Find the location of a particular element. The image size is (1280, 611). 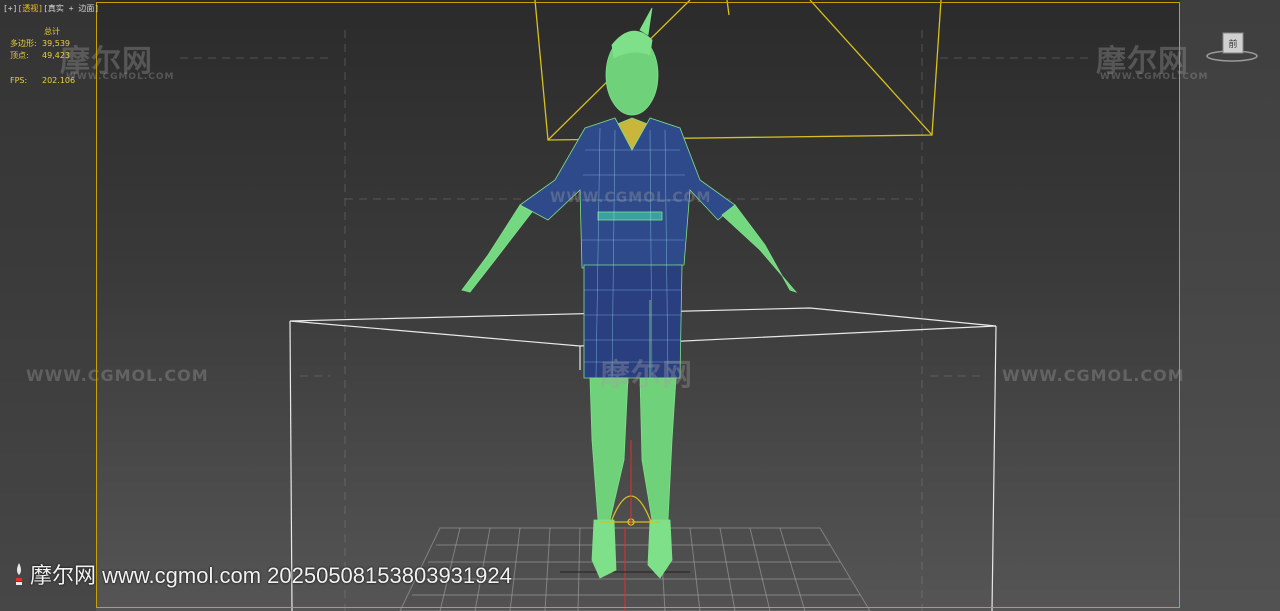

viewcube-icon: 前 is located at coordinates (1232, 47).